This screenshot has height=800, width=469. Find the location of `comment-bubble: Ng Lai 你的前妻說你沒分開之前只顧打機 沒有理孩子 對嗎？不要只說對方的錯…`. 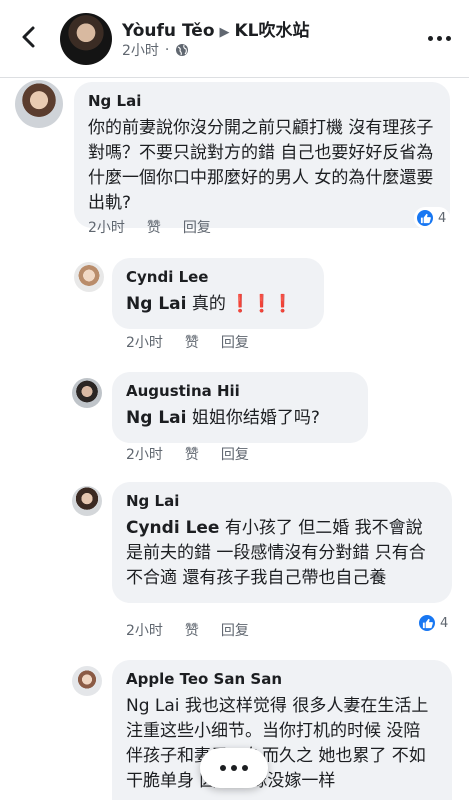

comment-bubble: Ng Lai 你的前妻說你沒分開之前只顧打機 沒有理孩子 對嗎？不要只說對方的錯… is located at coordinates (262, 155).